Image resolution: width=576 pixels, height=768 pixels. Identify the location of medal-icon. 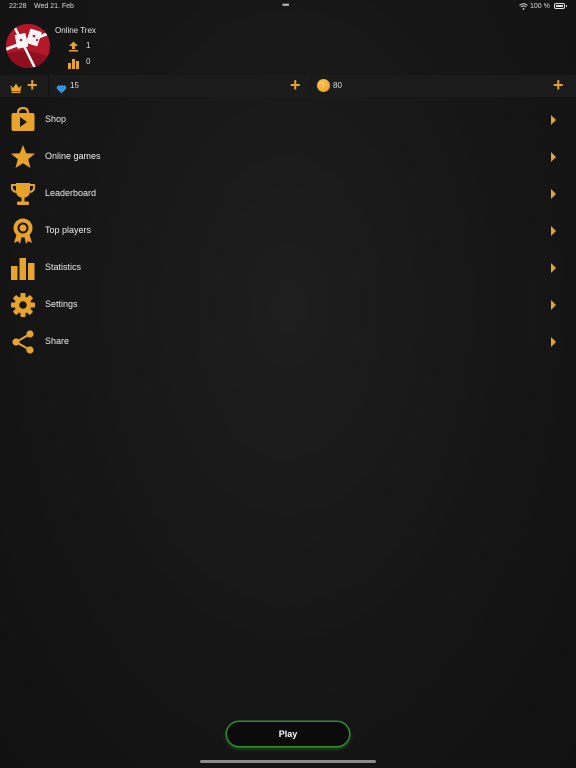
(23, 231).